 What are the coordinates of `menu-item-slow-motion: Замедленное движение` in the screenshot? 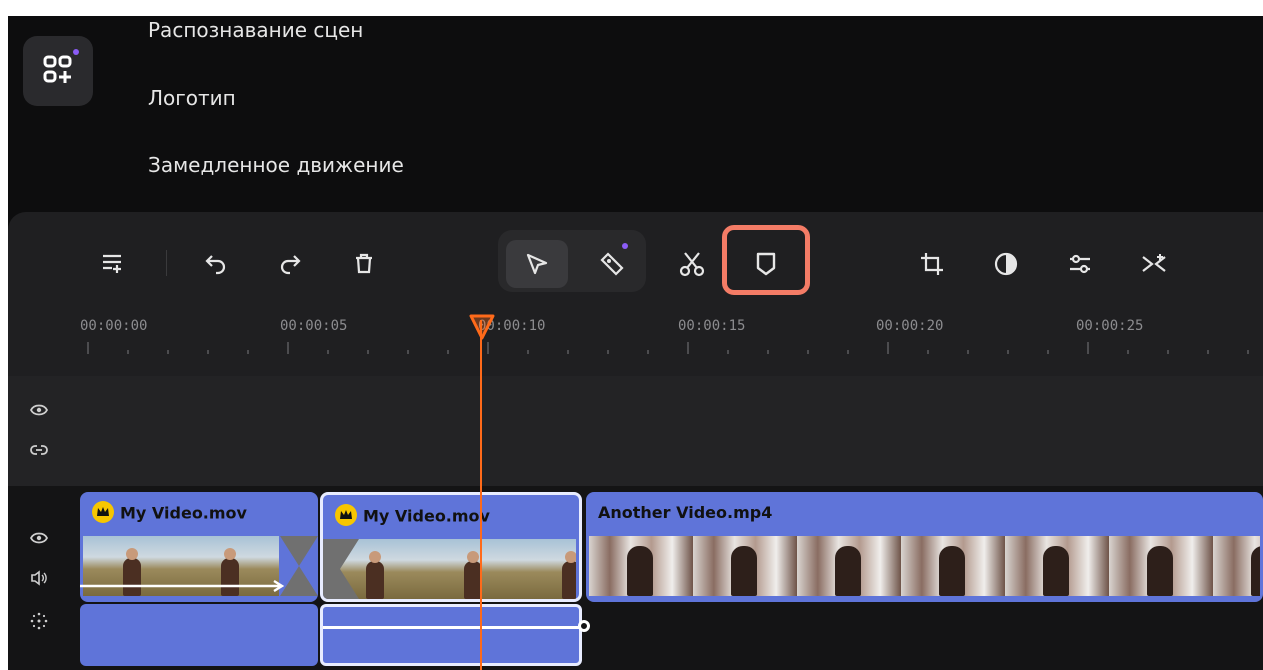 It's located at (276, 165).